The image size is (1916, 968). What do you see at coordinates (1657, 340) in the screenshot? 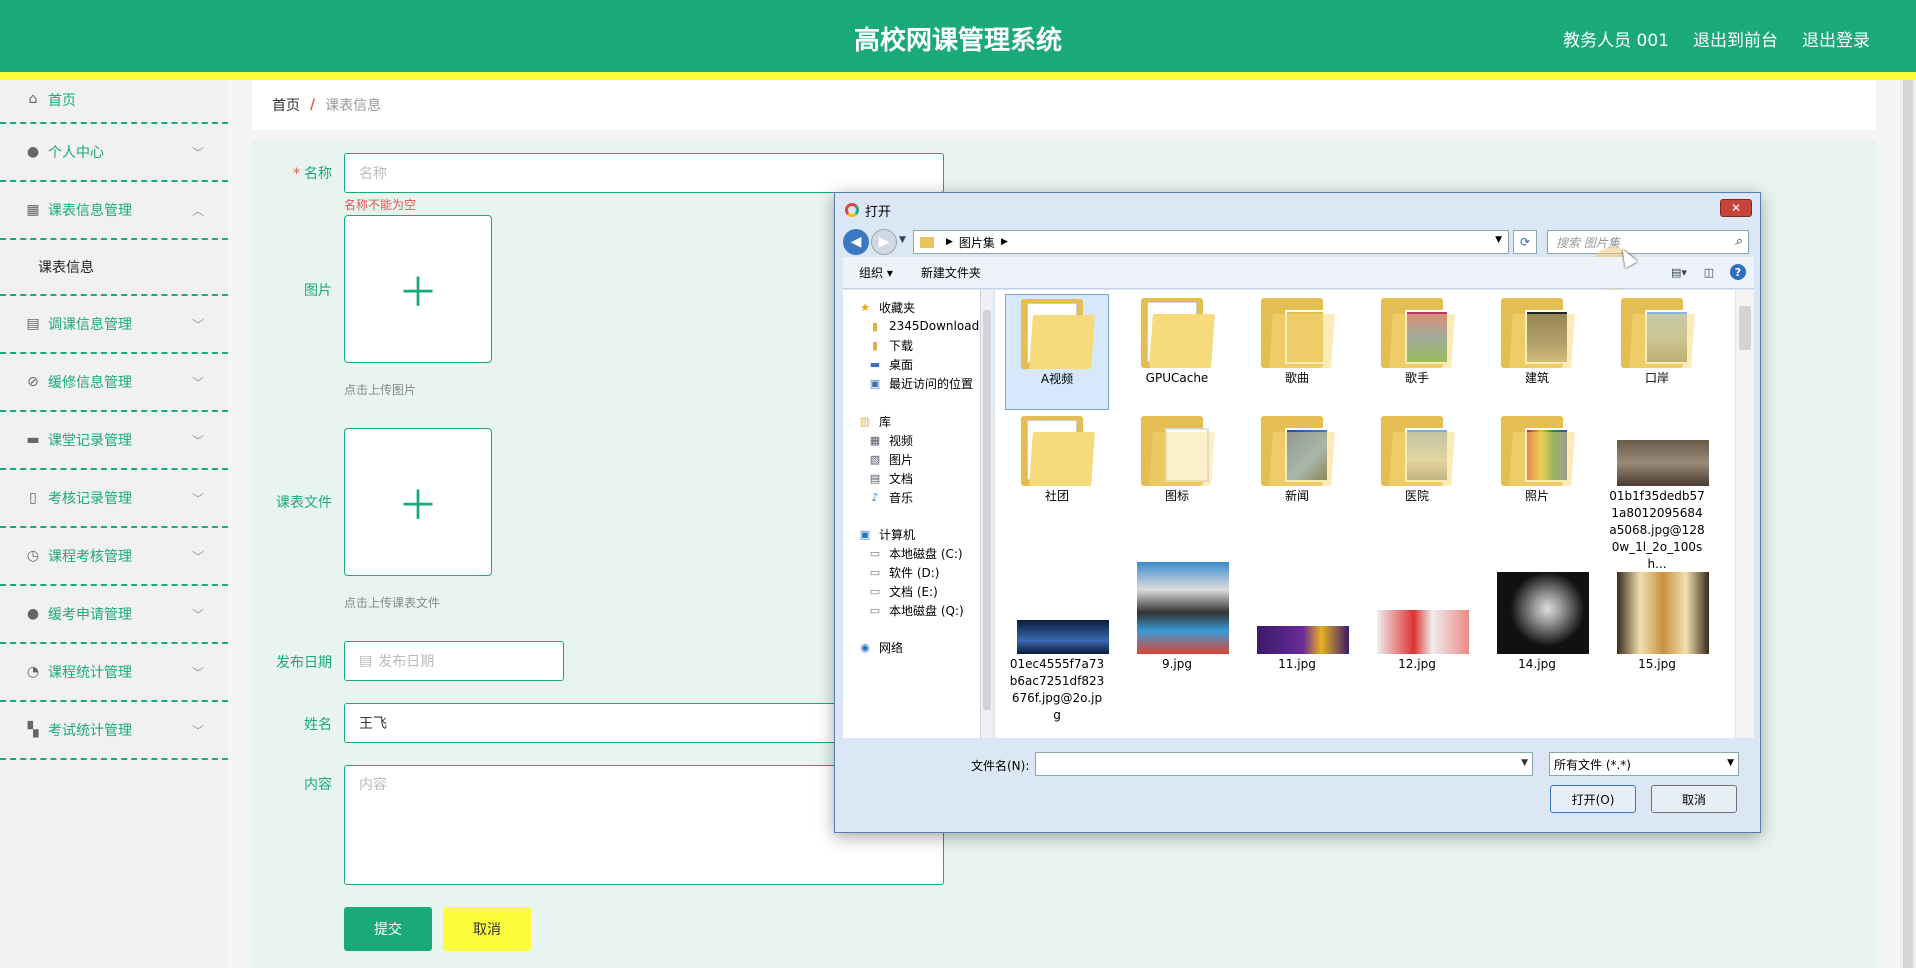
I see `file-tile-folder: 口岸` at bounding box center [1657, 340].